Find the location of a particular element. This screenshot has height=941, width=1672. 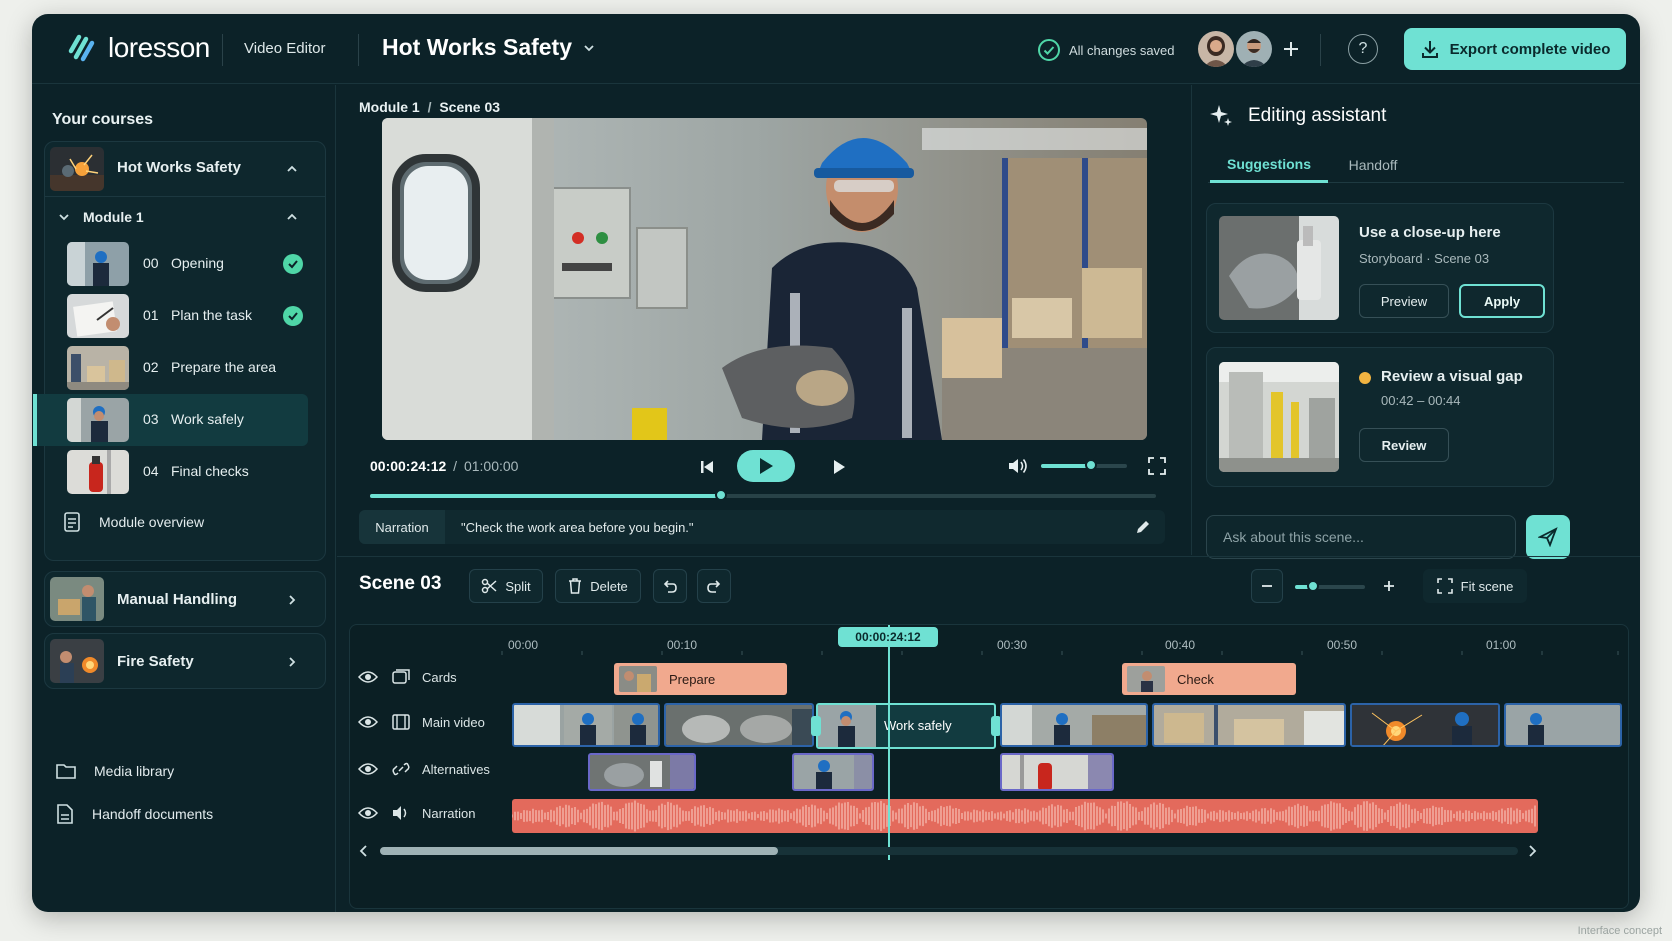

tab-suggestions: Suggestions is located at coordinates (1269, 165).